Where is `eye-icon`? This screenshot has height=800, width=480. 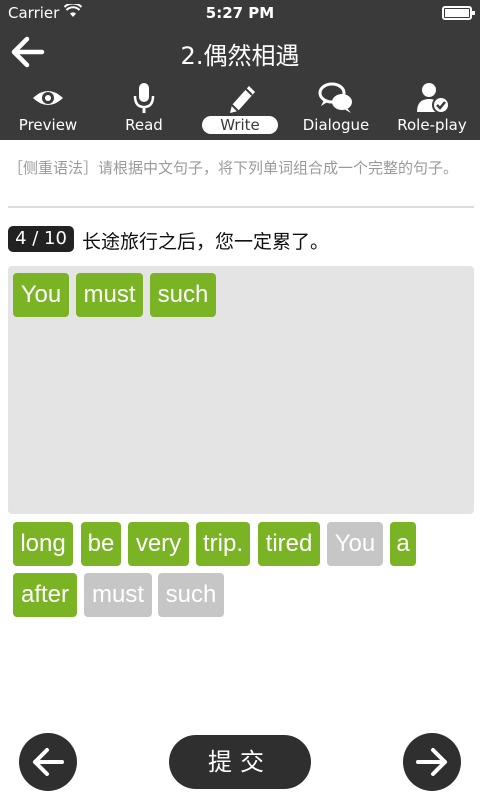
eye-icon is located at coordinates (48, 98).